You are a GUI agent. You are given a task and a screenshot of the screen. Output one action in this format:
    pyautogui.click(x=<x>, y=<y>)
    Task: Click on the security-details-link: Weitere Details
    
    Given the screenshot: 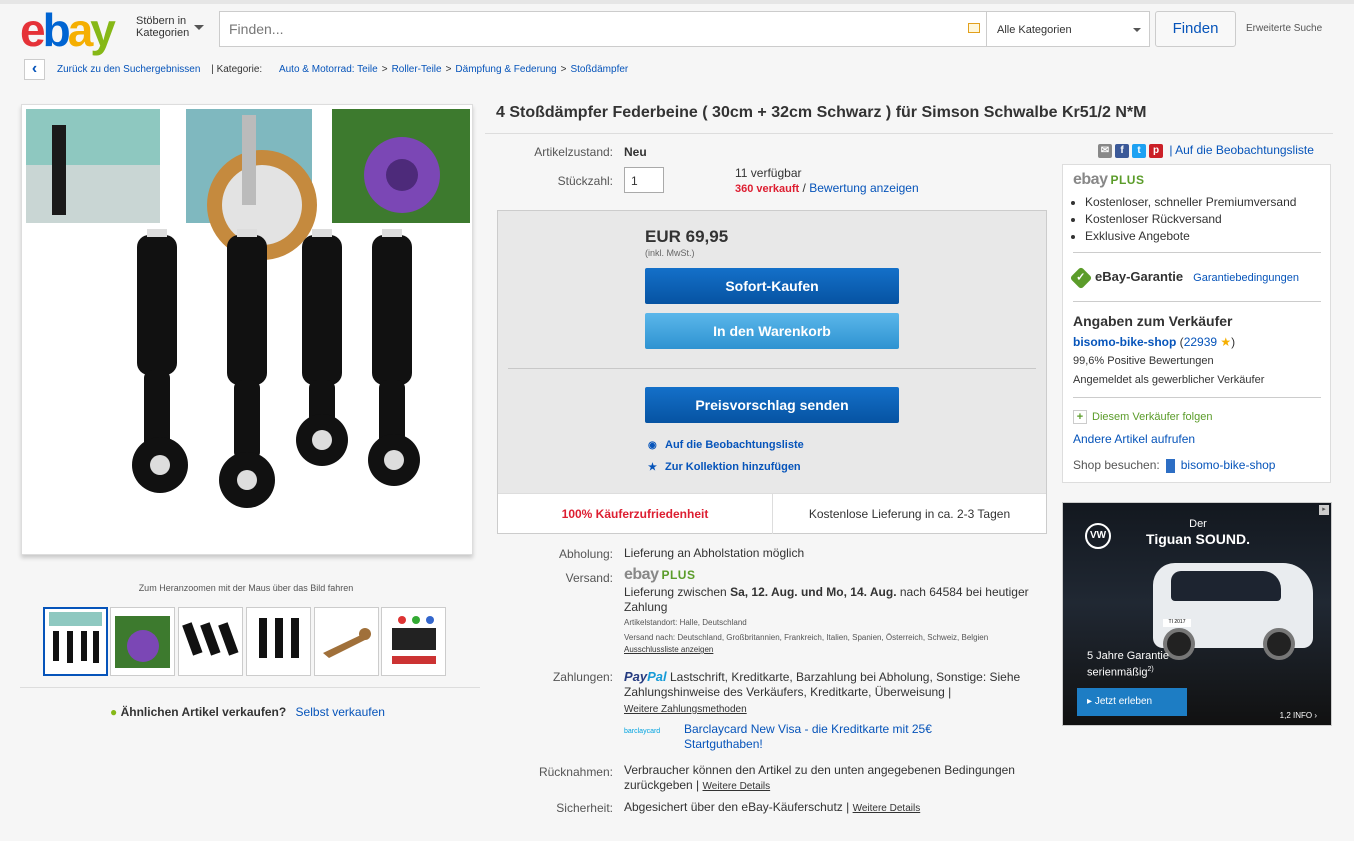 What is the action you would take?
    pyautogui.click(x=887, y=808)
    